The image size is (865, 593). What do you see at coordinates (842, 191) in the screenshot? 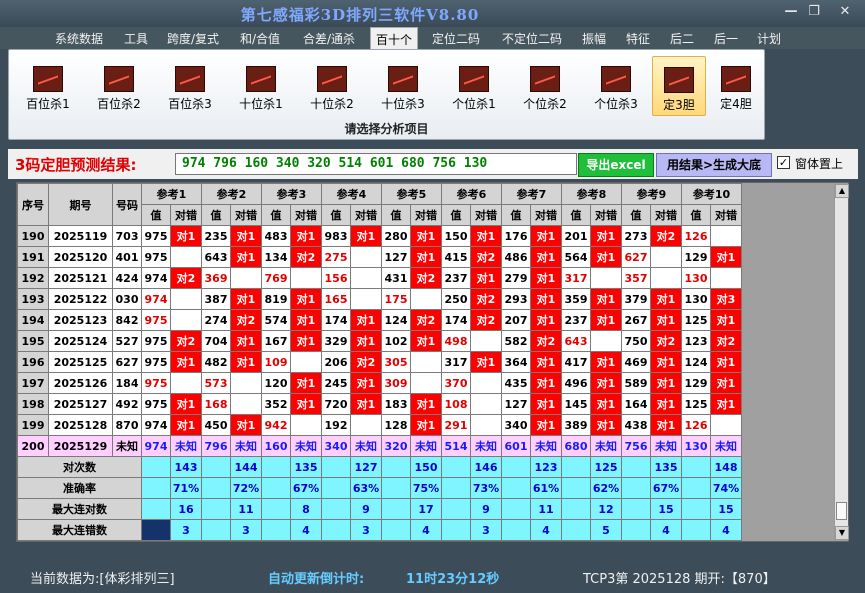
I see `scroll-up-icon: ▲` at bounding box center [842, 191].